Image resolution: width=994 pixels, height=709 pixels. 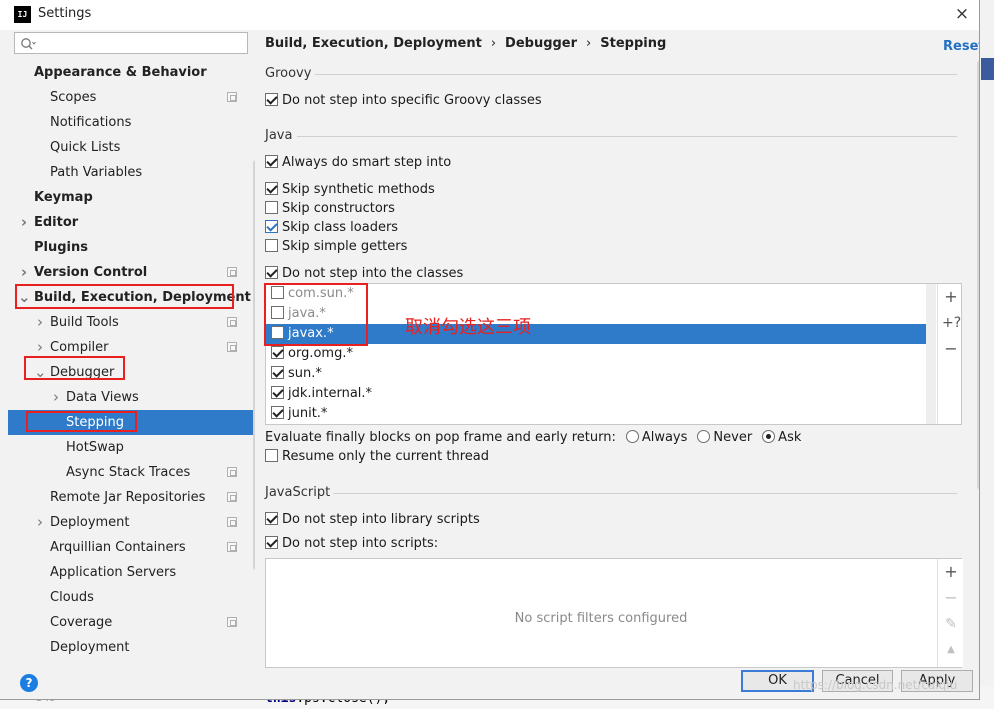 I want to click on sidebar-item: ⌄ Build, Execution, Deployment, so click(x=131, y=297).